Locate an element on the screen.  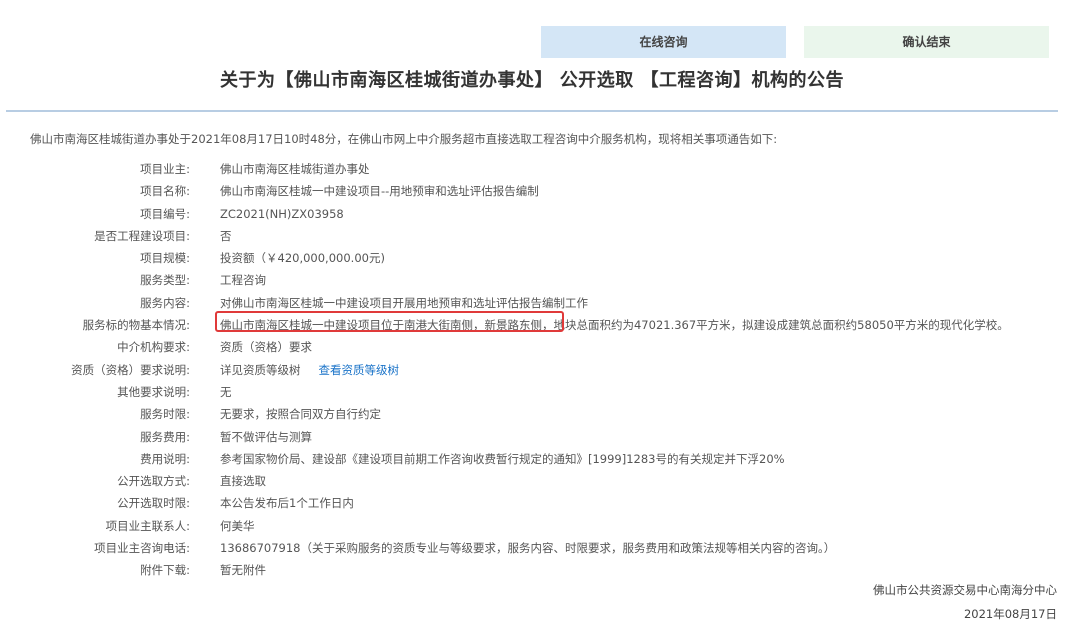
field-value: 本公告发布后1个工作日内 is located at coordinates (287, 503).